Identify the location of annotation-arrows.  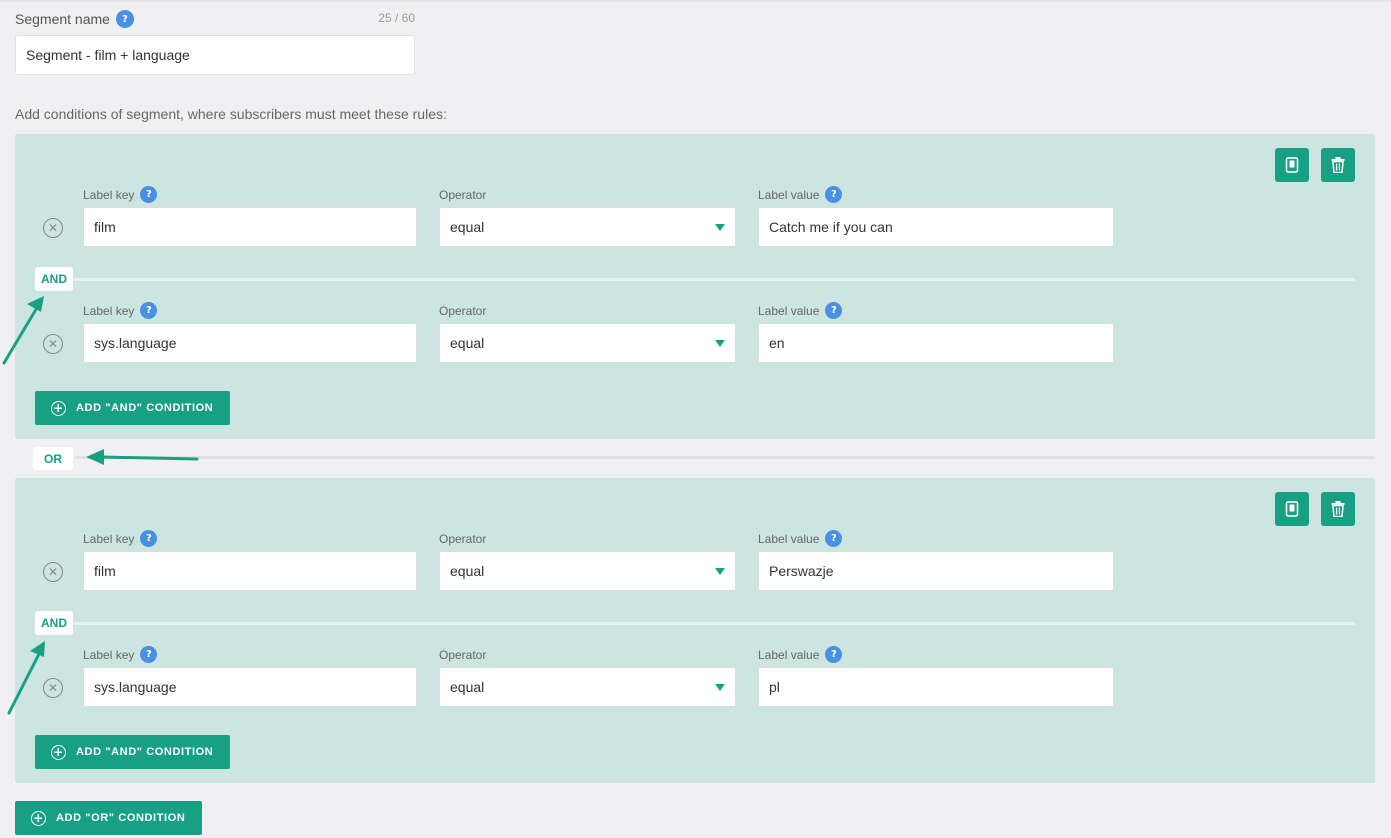
(100, 505).